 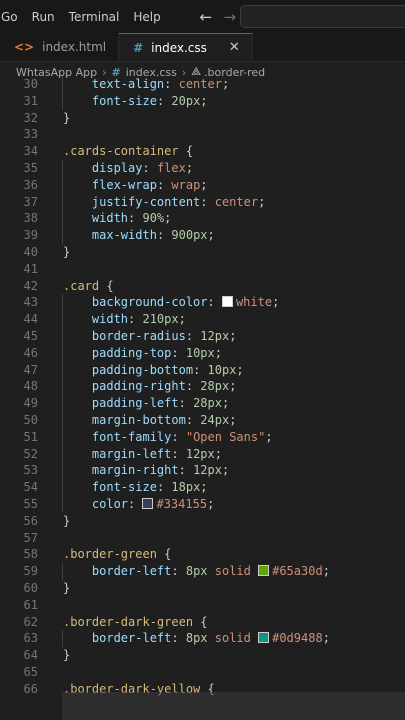 I want to click on code-line: 37 justify-content: center;, so click(x=202, y=202).